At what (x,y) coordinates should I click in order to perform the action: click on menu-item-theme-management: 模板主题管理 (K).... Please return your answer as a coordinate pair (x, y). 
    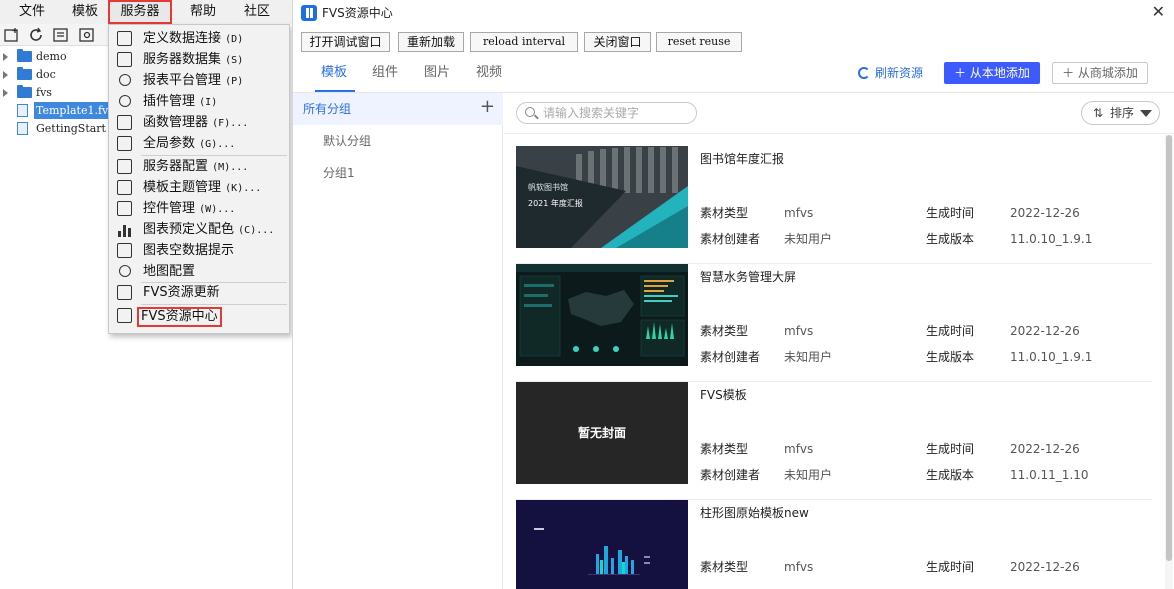
    Looking at the image, I should click on (199, 187).